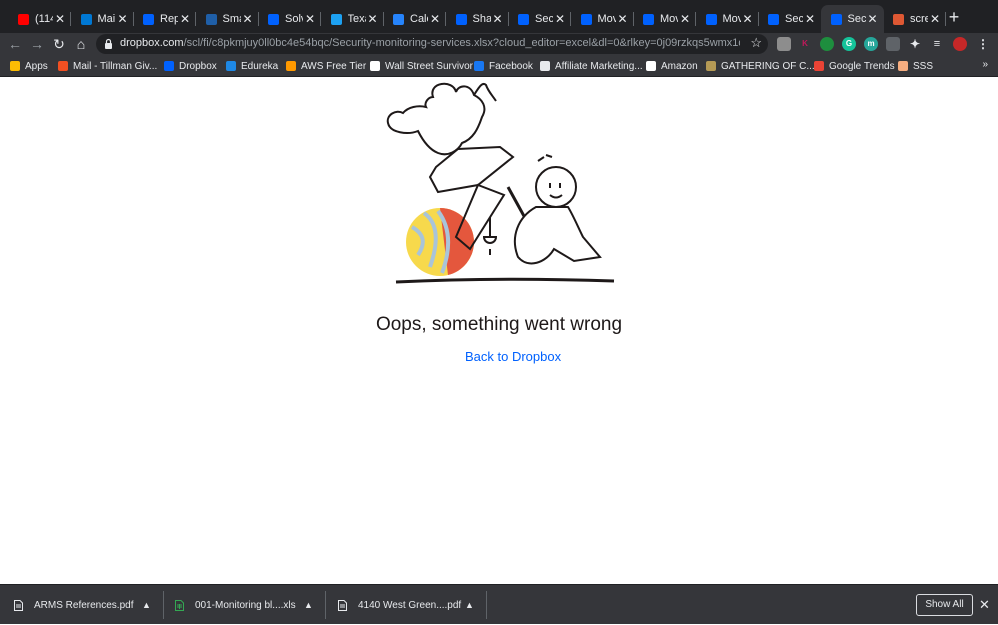  Describe the element at coordinates (513, 356) in the screenshot. I see `back-to-dropbox-link: Back to Dropbox` at that location.